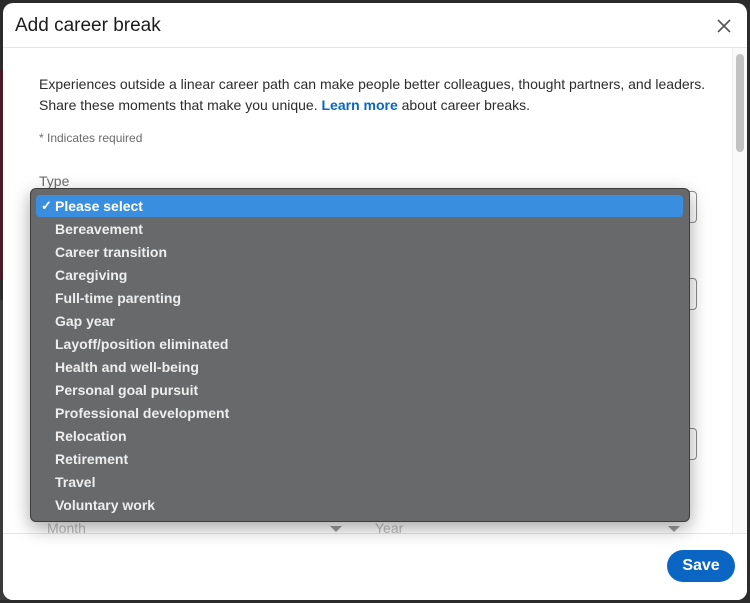  What do you see at coordinates (739, 290) in the screenshot?
I see `scrollbar` at bounding box center [739, 290].